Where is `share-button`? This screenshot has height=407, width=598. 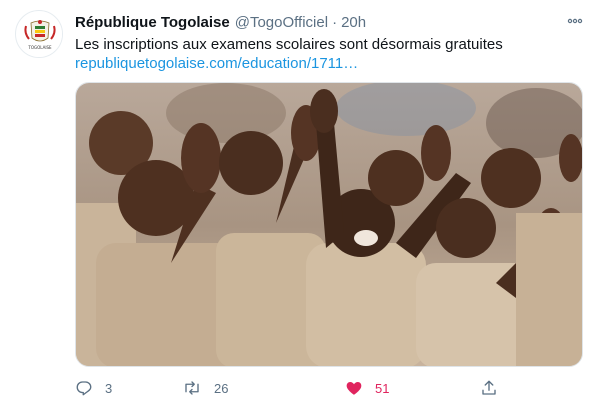
share-button is located at coordinates (489, 388).